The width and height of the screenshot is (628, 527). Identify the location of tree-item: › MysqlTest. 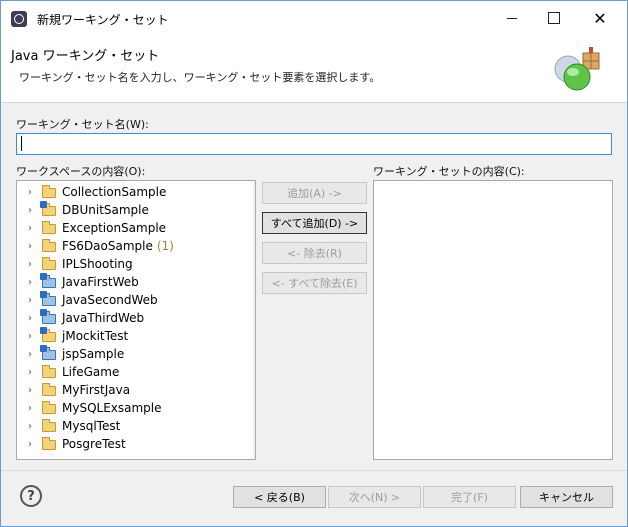
(128, 426).